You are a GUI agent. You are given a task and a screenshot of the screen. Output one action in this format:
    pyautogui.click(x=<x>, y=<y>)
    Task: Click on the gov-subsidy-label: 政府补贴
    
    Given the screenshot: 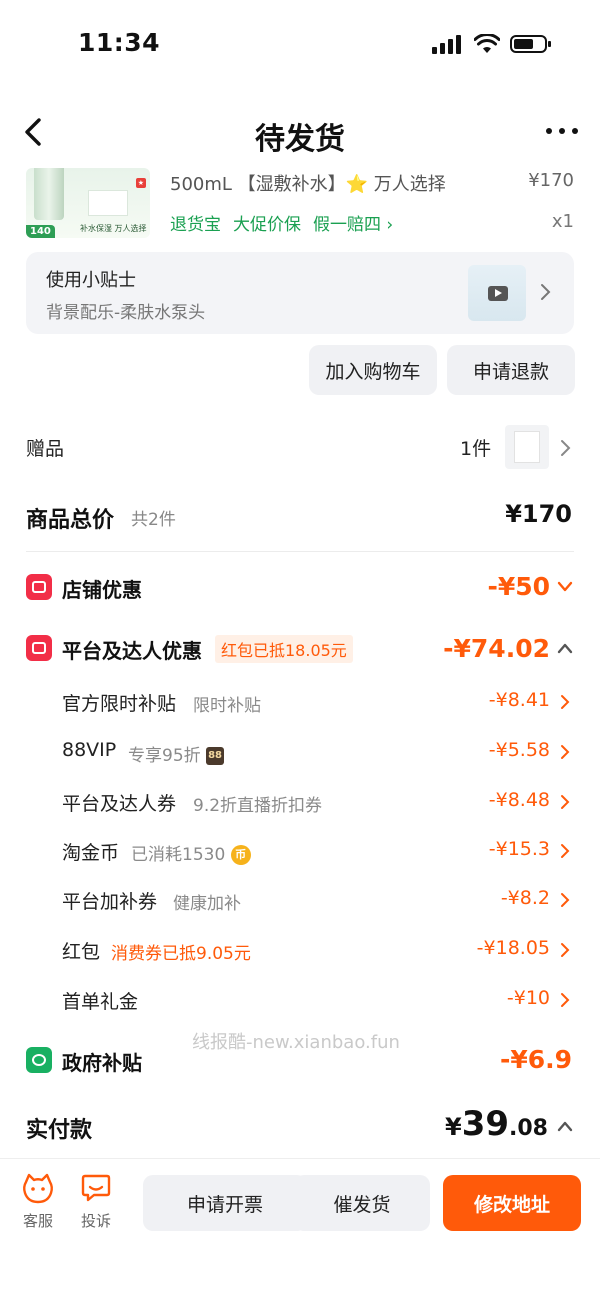 What is the action you would take?
    pyautogui.click(x=102, y=1063)
    